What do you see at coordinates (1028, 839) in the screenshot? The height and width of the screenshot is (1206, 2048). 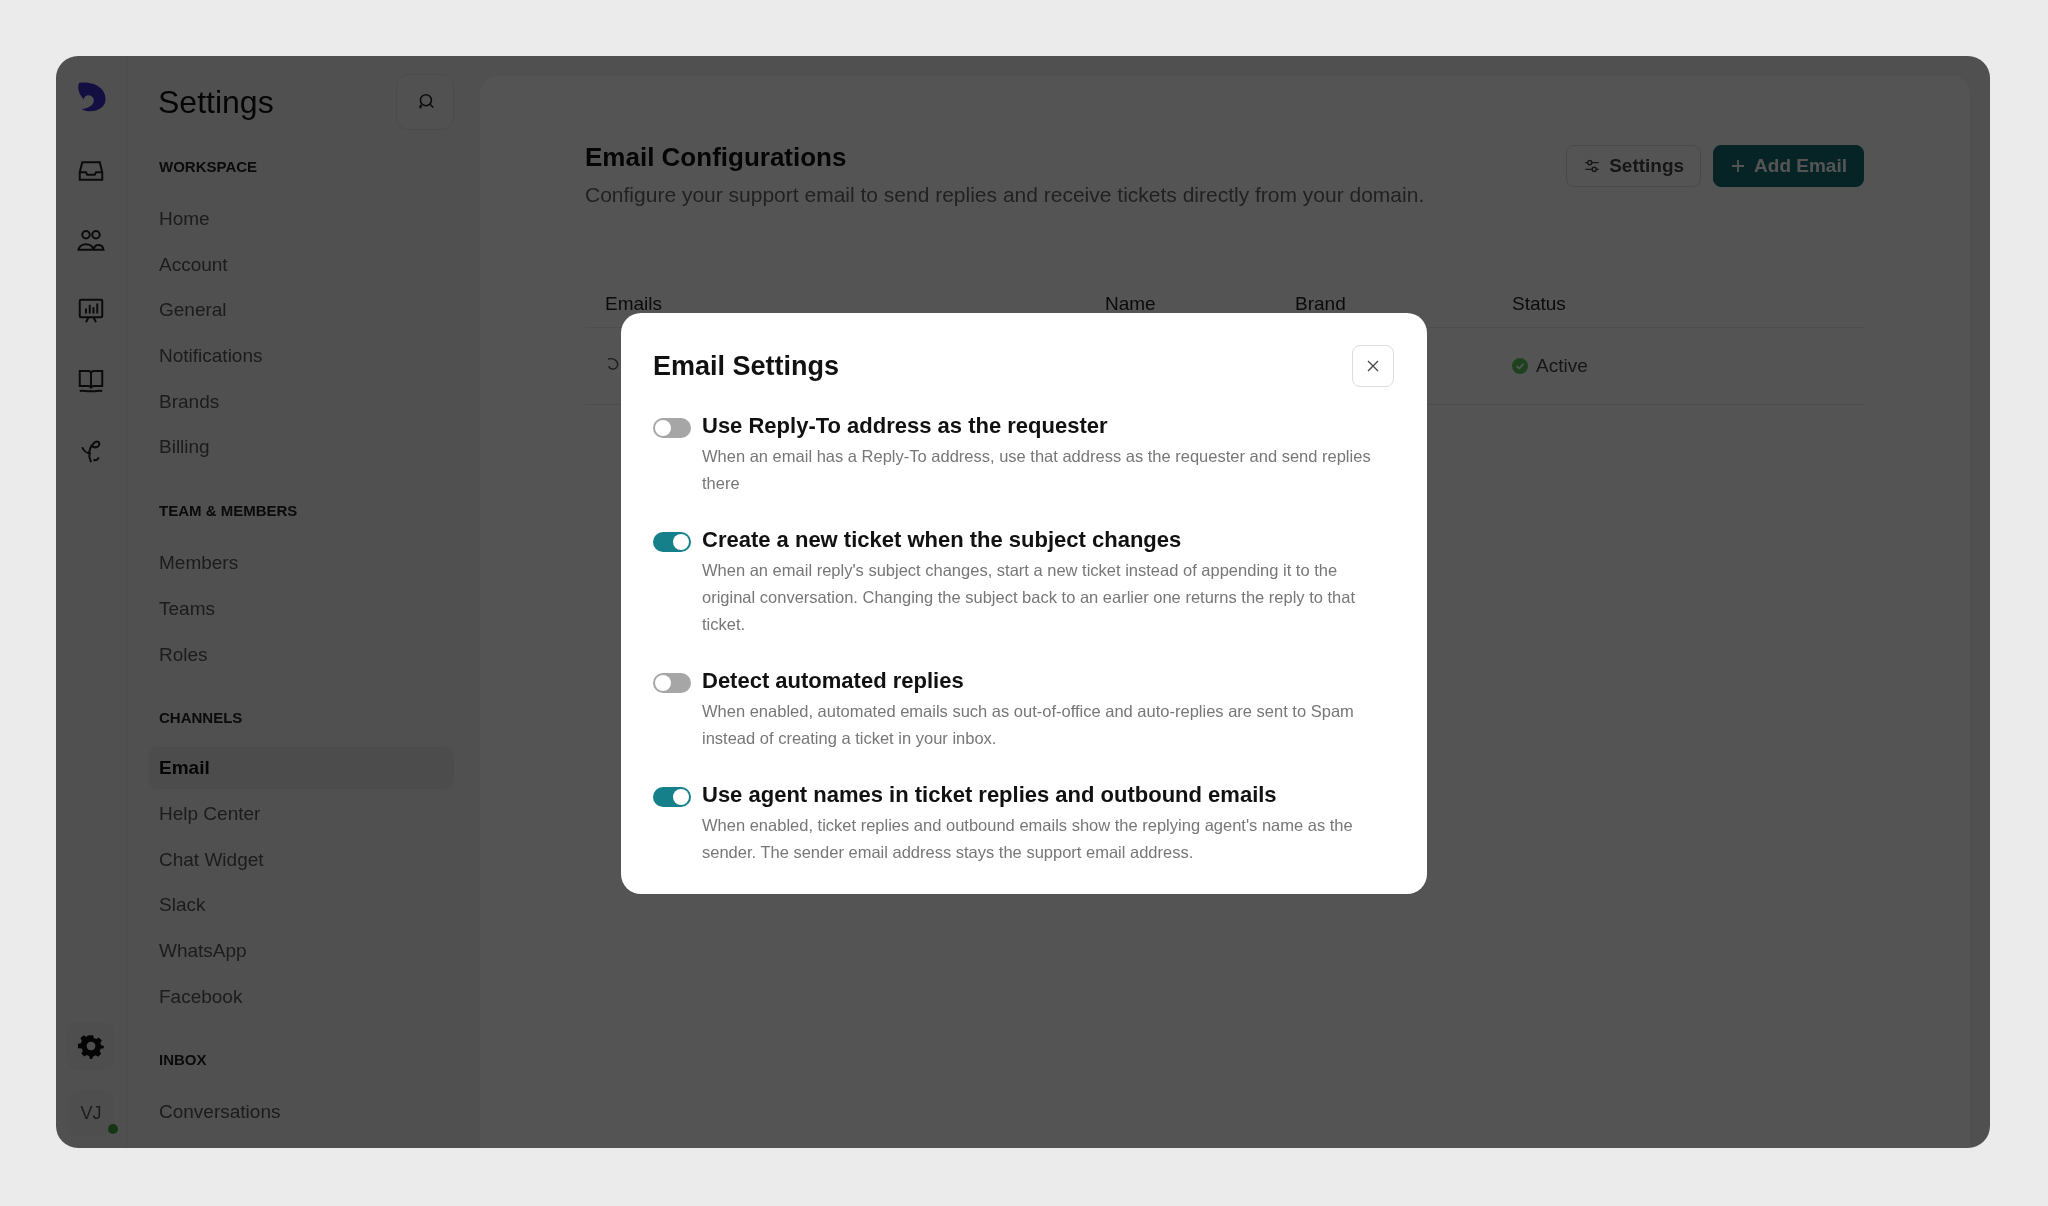 I see `option-description: When enabled, ticket replies and outbound emails show the replying agent's name as the sender. The sender email address stays the support email address.` at bounding box center [1028, 839].